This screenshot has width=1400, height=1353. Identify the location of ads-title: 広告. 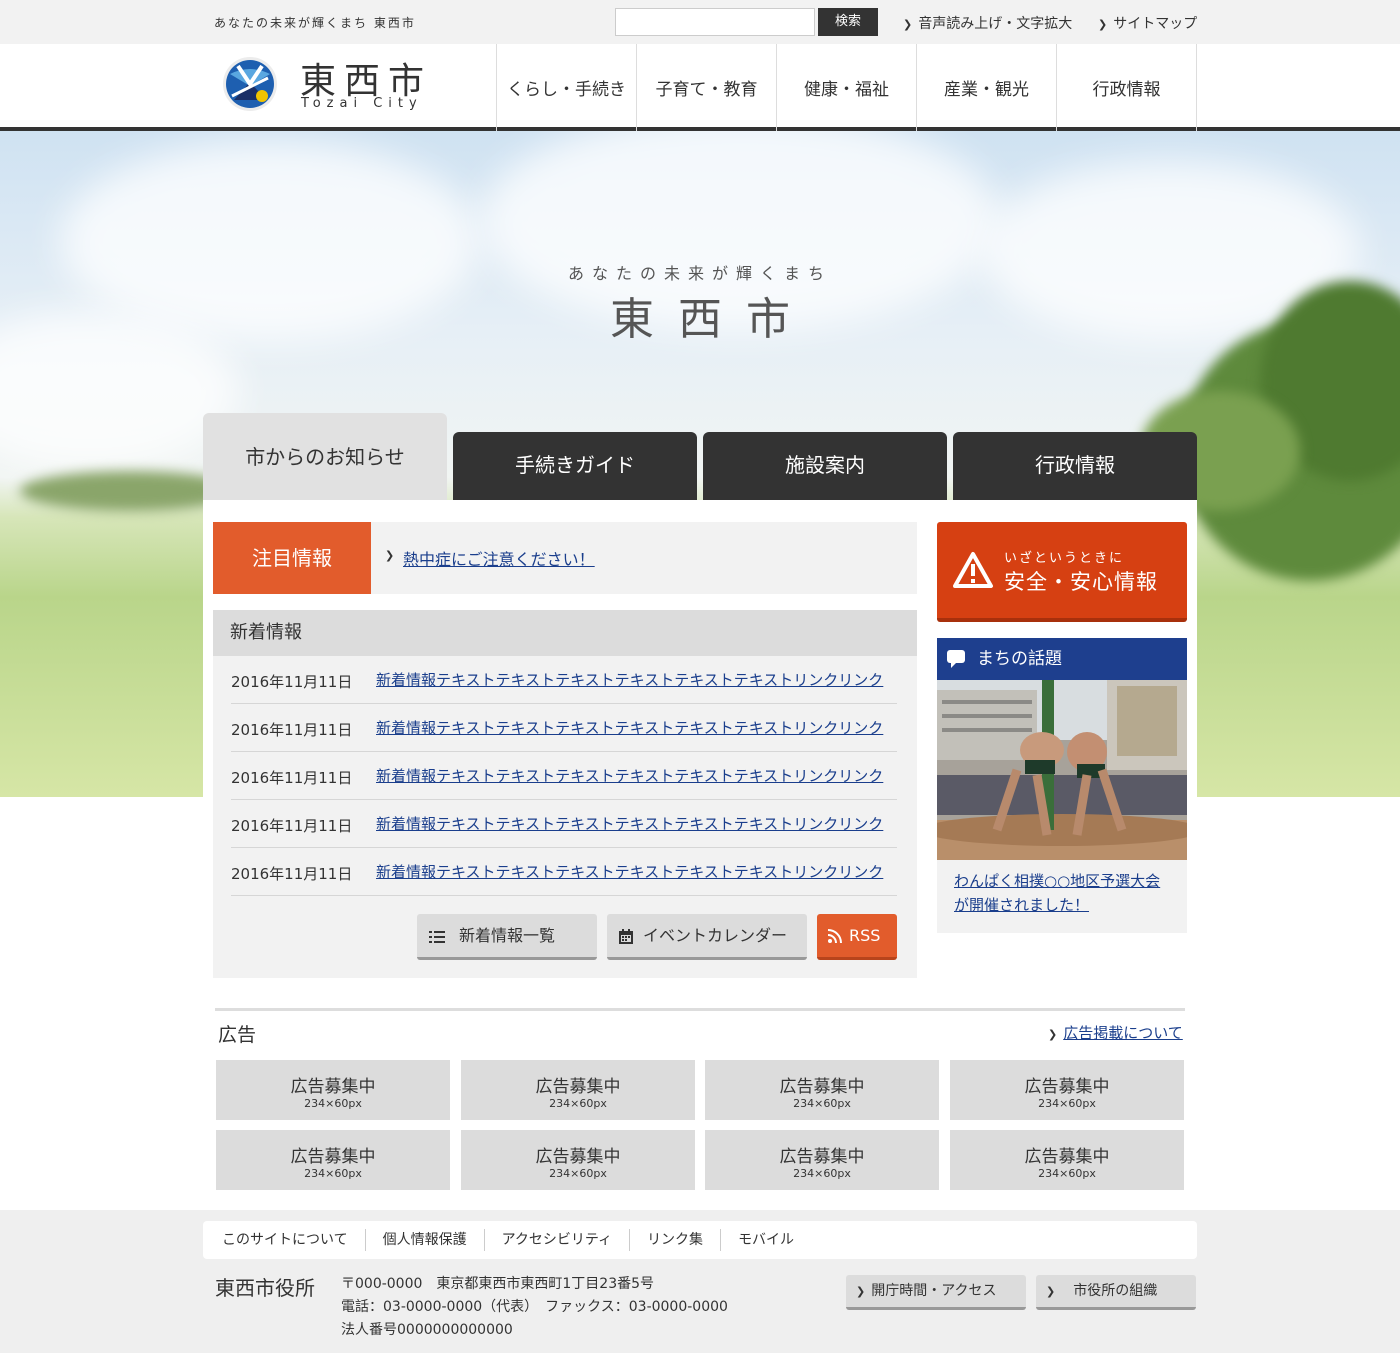
(237, 1035).